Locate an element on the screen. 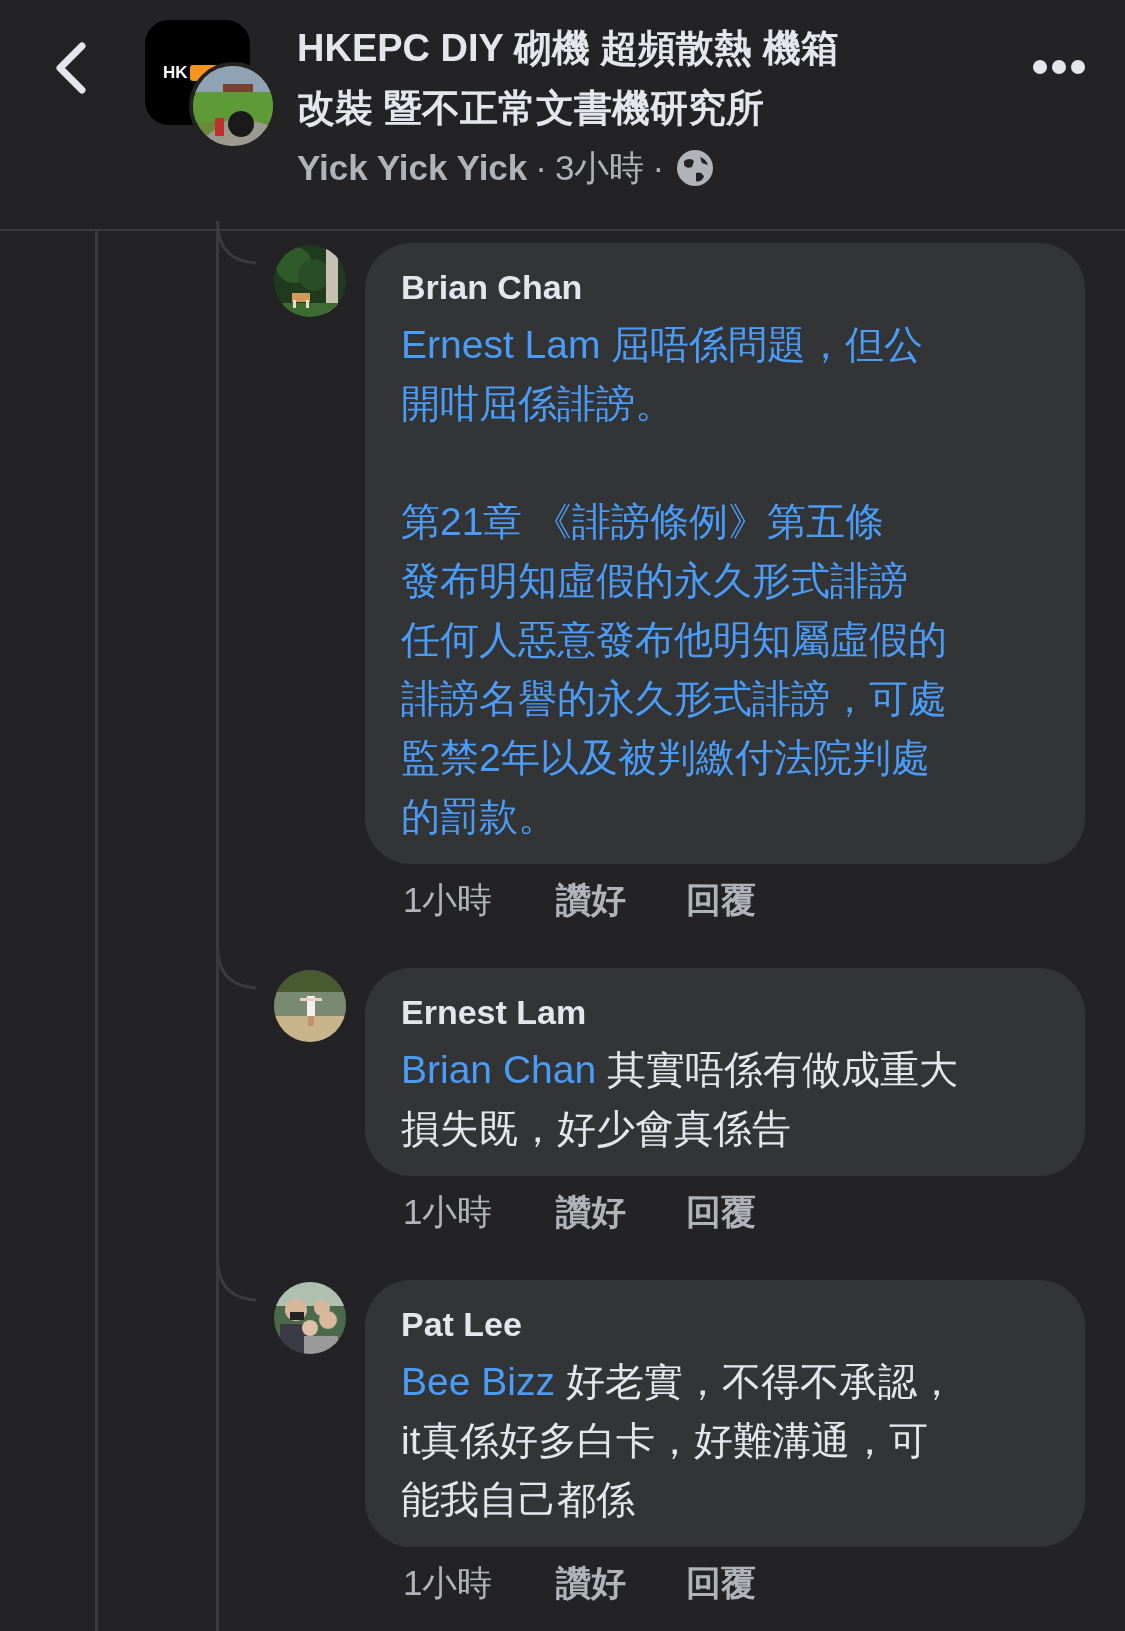 The image size is (1125, 1631). post-time: 3小時 is located at coordinates (599, 168).